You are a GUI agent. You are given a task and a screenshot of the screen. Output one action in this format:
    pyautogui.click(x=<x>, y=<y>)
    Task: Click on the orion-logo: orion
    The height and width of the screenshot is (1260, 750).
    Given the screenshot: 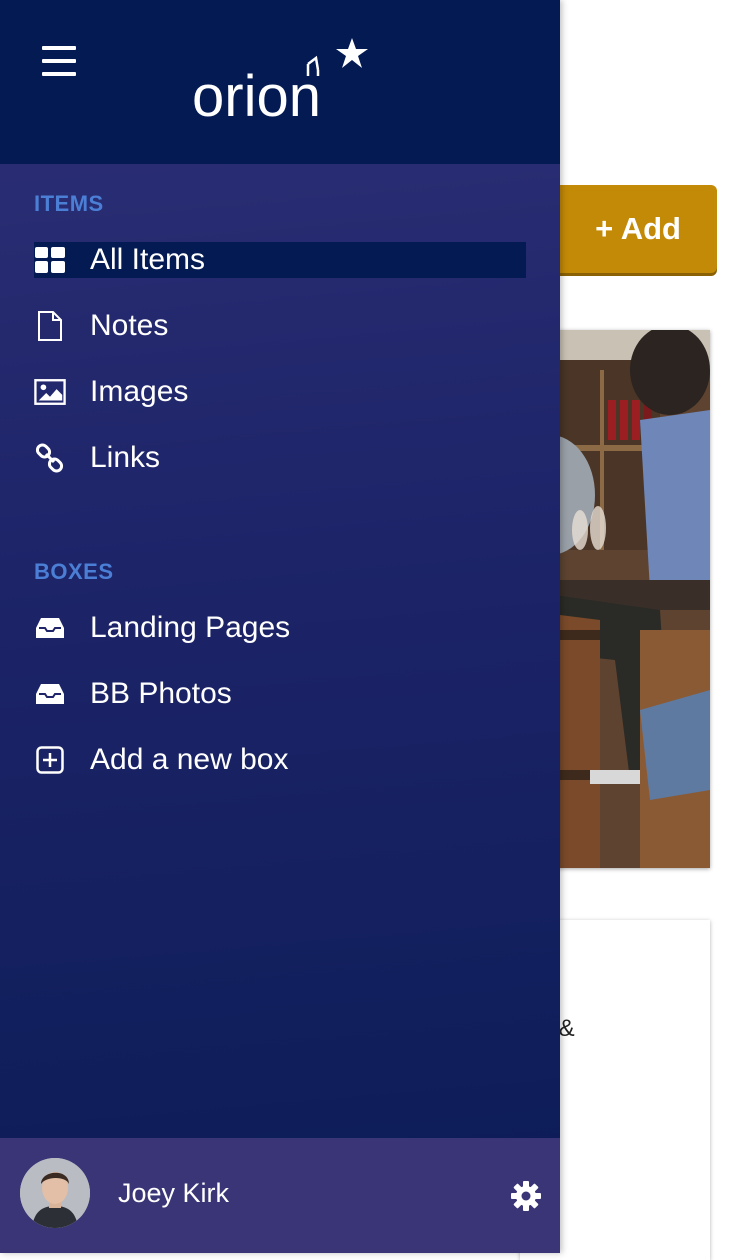 What is the action you would take?
    pyautogui.click(x=280, y=80)
    